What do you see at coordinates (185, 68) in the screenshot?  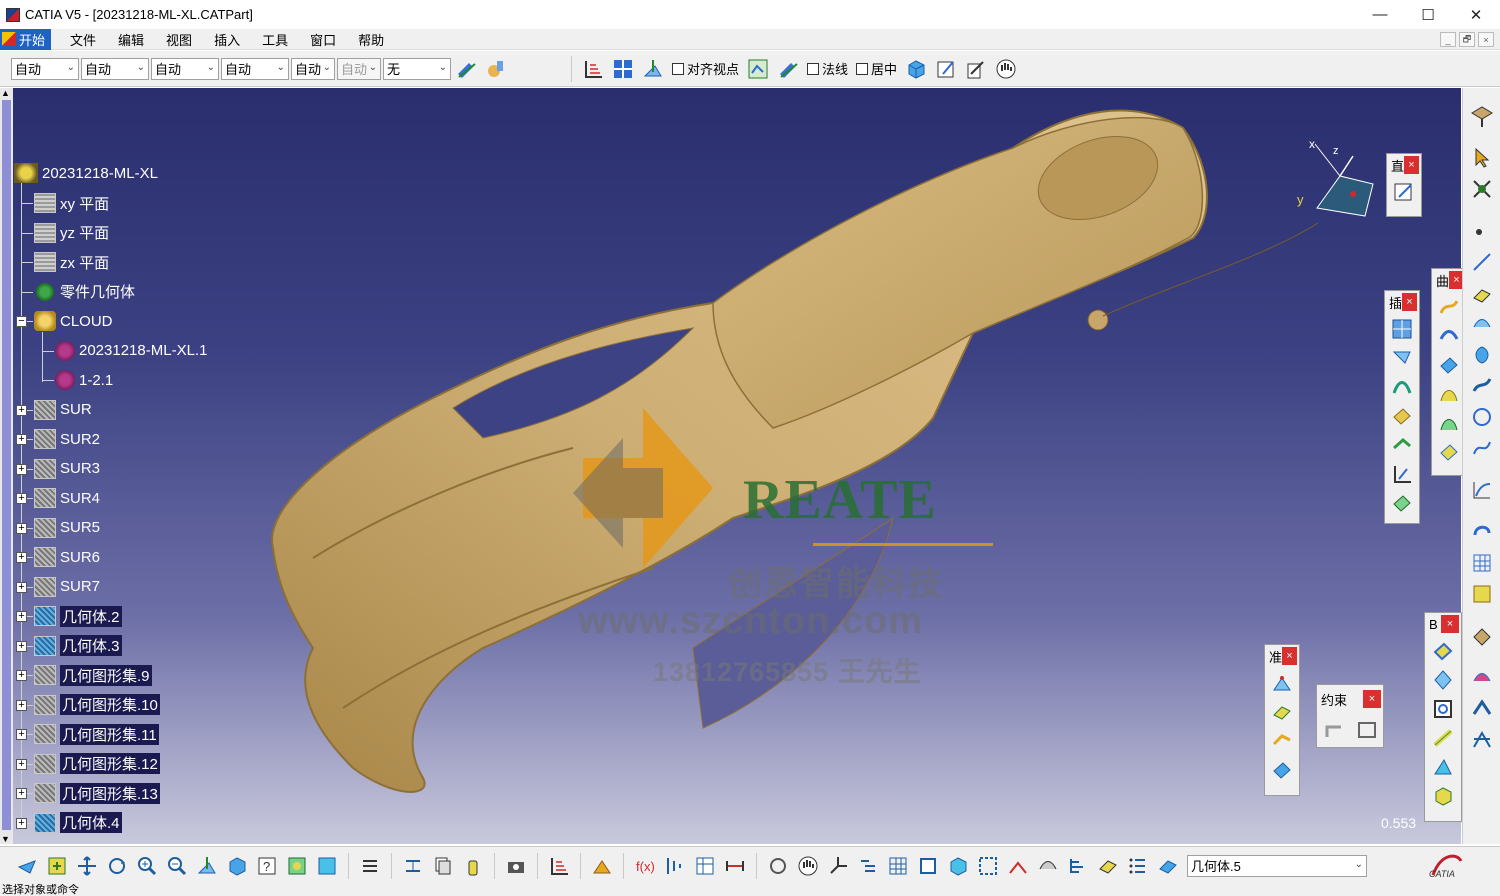 I see `line-thickness-combo: 自动 ⌄` at bounding box center [185, 68].